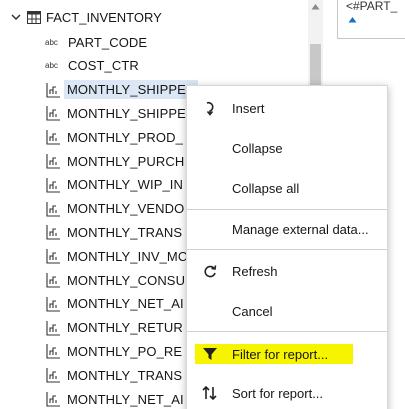  I want to click on tree-row: MONTHLY_CONSU, so click(116, 280).